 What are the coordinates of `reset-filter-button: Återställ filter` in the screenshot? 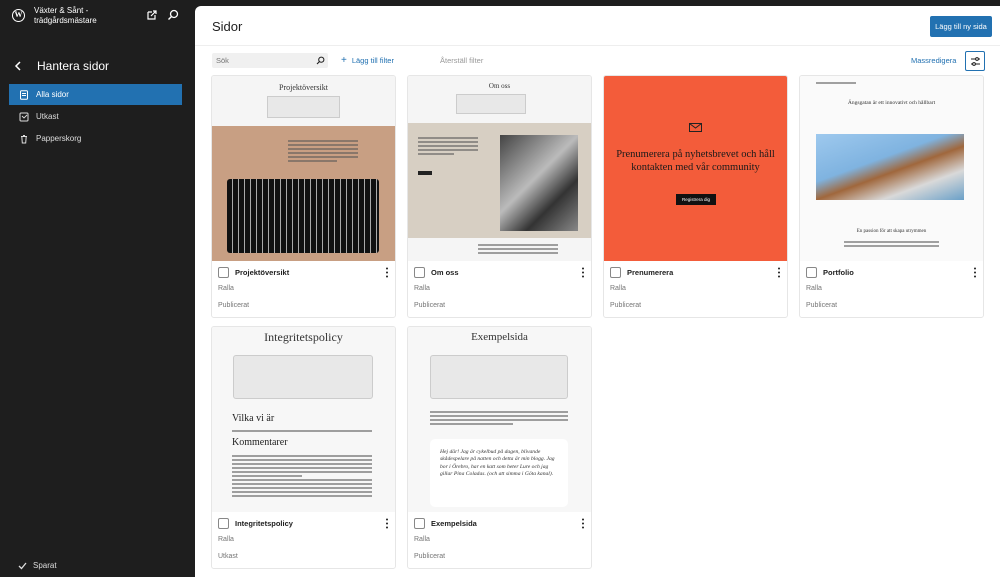 It's located at (461, 60).